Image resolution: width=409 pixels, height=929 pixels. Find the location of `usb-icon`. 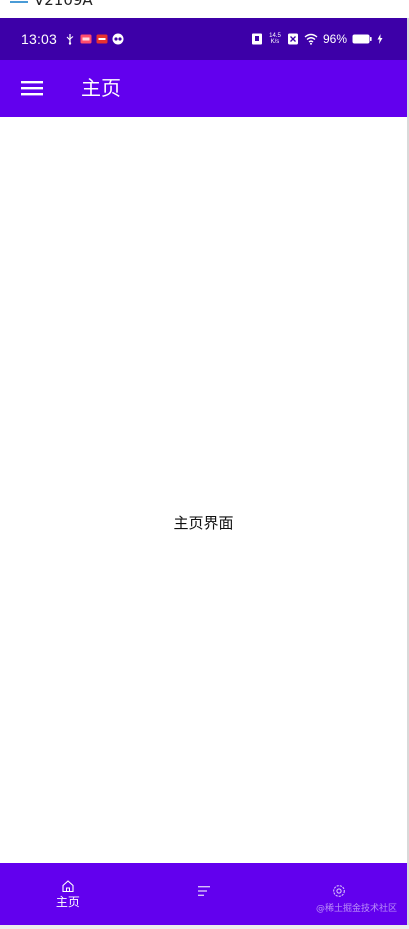

usb-icon is located at coordinates (70, 39).